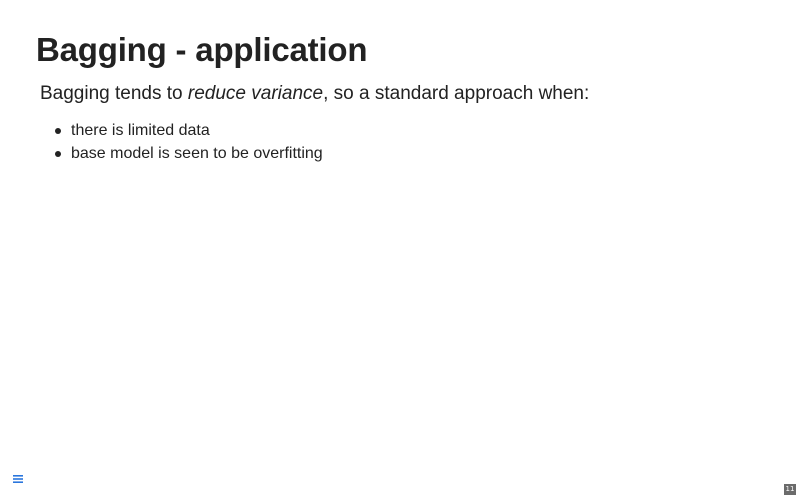 The image size is (800, 500). What do you see at coordinates (197, 153) in the screenshot?
I see `bullet-text: base model is seen to be overfitting` at bounding box center [197, 153].